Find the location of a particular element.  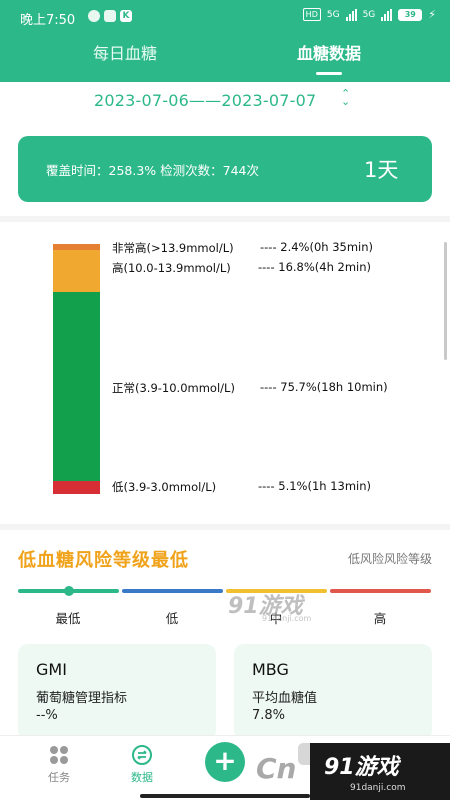

gmi-card: GMI 葡萄糖管理指标 --% is located at coordinates (117, 692).